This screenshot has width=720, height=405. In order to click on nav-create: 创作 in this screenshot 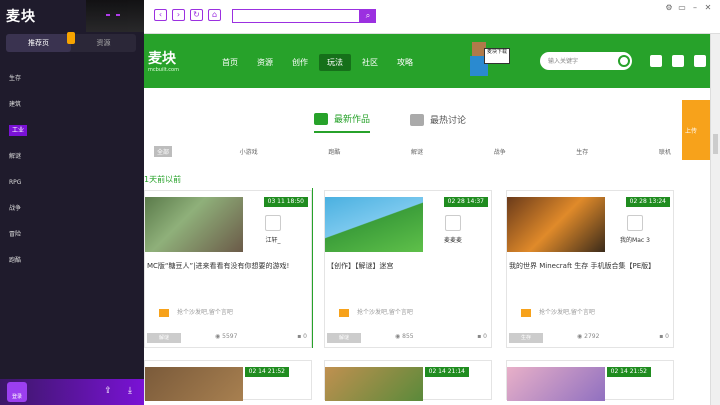, I will do `click(300, 62)`.